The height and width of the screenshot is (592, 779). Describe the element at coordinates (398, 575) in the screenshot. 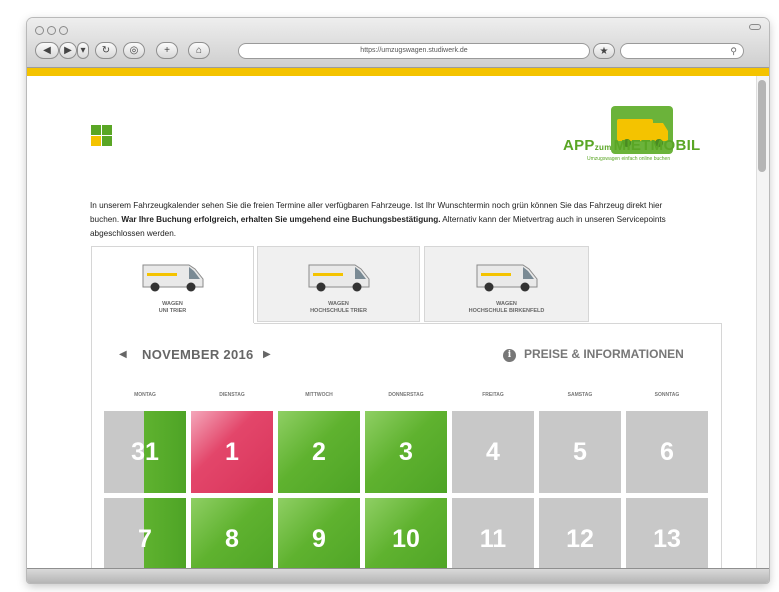

I see `browser-status-bar` at that location.